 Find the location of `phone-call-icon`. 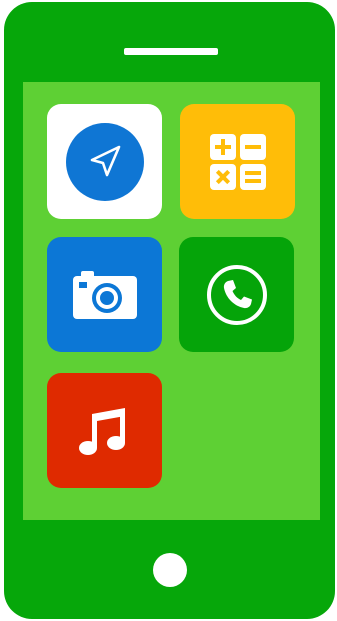

phone-call-icon is located at coordinates (236, 294).